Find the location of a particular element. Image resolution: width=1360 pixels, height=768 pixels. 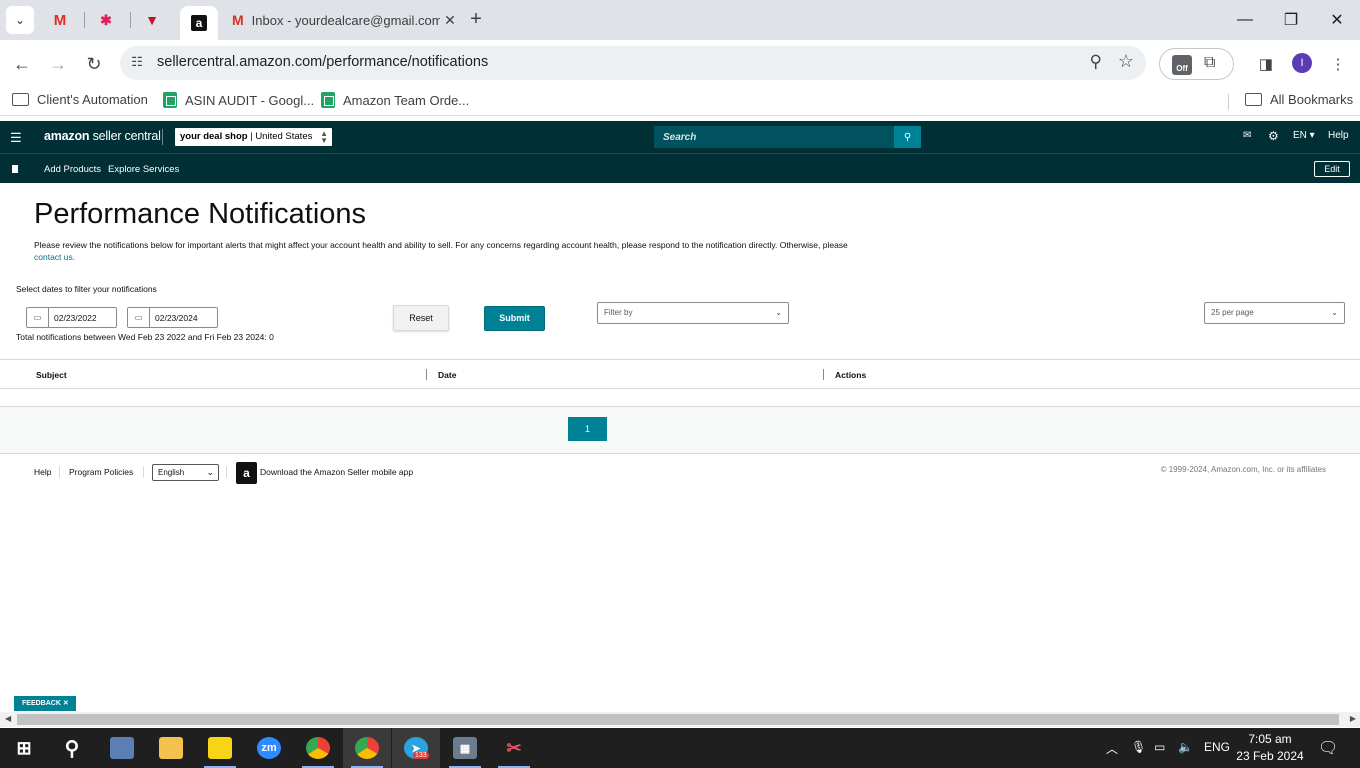

logo-divider is located at coordinates (162, 137).